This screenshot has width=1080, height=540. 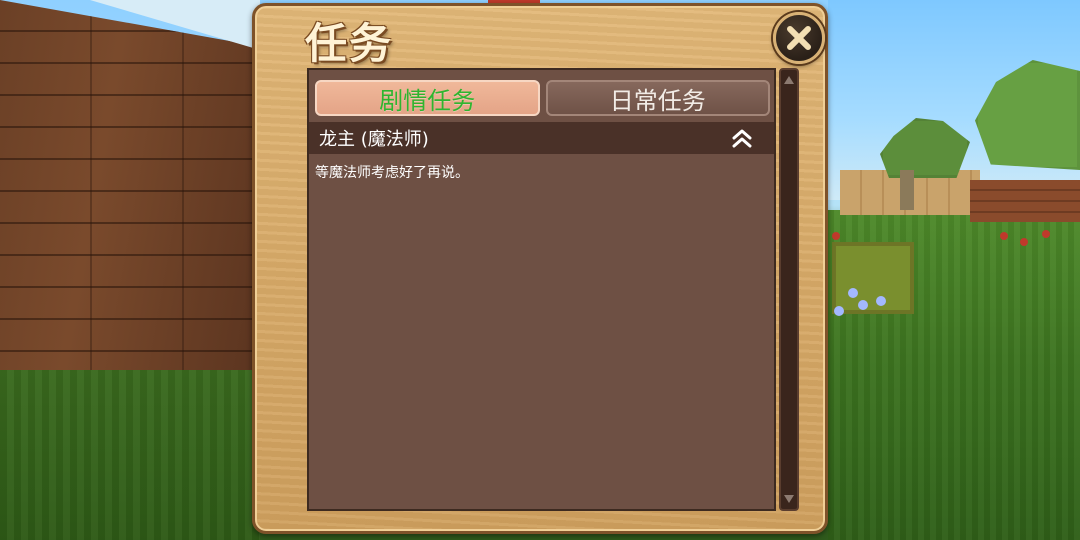 I want to click on quest-description: 等魔法师考虑好了再说。, so click(x=392, y=173).